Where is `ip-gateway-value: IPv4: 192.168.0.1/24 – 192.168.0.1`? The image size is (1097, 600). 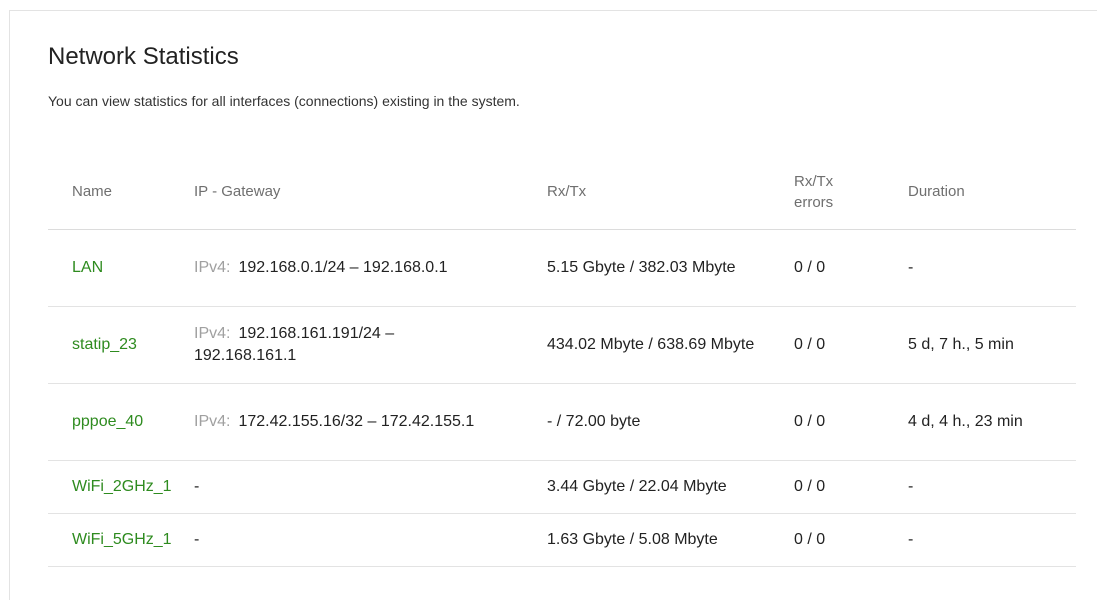 ip-gateway-value: IPv4: 192.168.0.1/24 – 192.168.0.1 is located at coordinates (344, 268).